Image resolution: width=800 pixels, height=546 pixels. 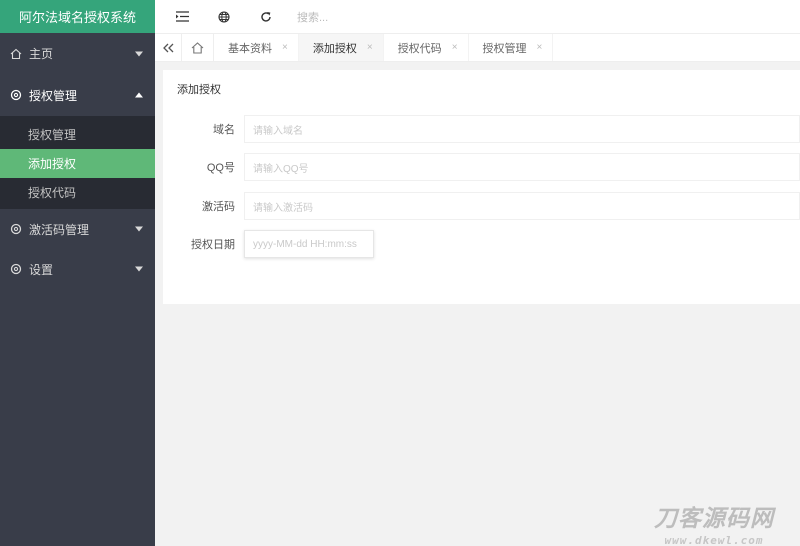 I want to click on menu-toggle-icon, so click(x=182, y=16).